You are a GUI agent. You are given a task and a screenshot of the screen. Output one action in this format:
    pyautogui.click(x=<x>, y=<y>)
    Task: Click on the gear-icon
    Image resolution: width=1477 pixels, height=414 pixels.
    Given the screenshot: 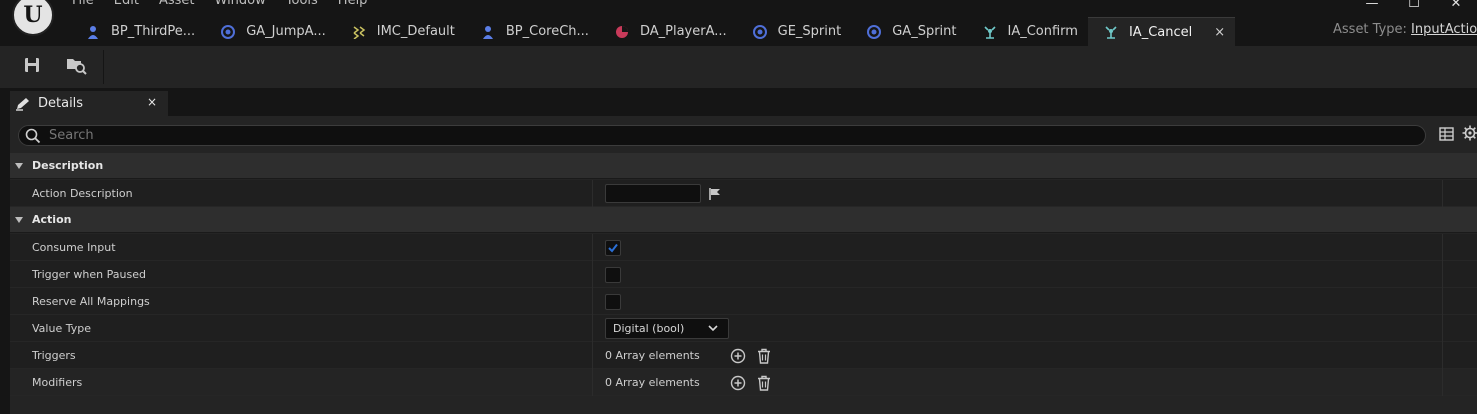 What is the action you would take?
    pyautogui.click(x=1469, y=135)
    